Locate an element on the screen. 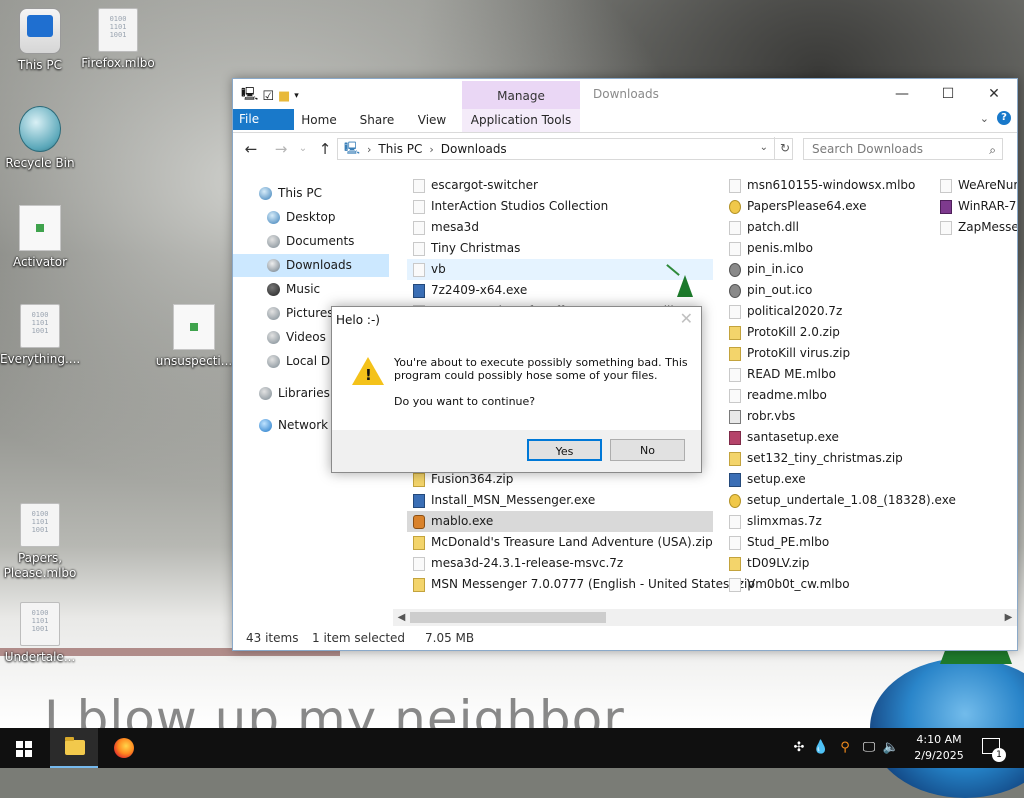 Image resolution: width=1024 pixels, height=798 pixels. list-item: InterAction Studios Collection is located at coordinates (507, 206).